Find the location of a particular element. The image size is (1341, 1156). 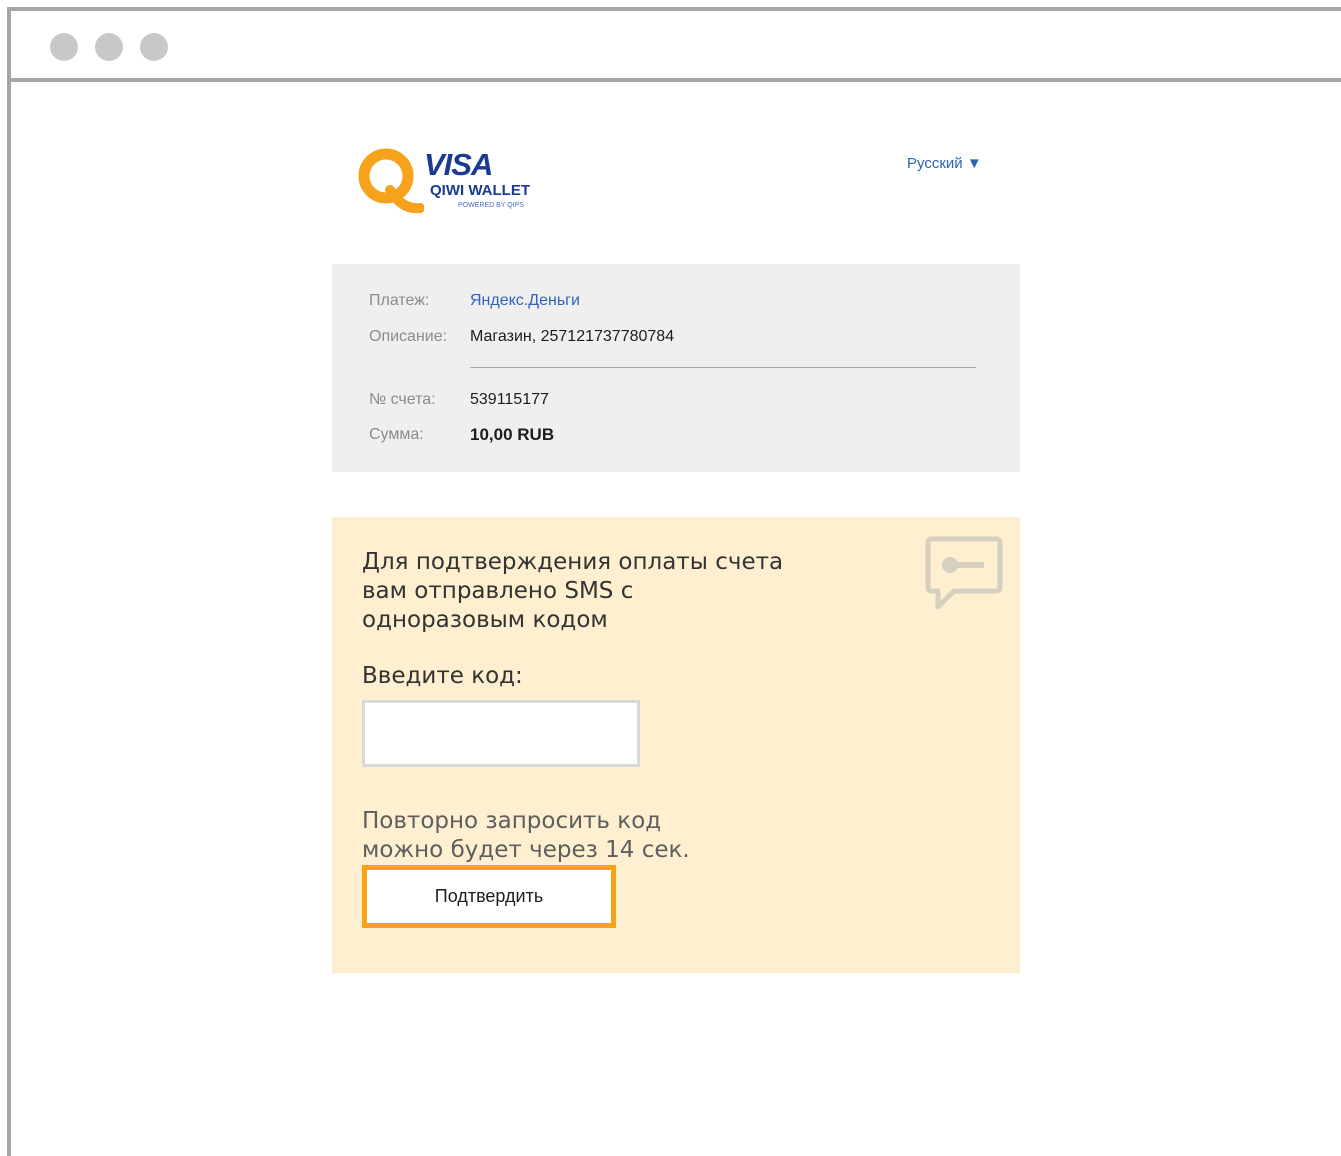

qiwi-logo-icon is located at coordinates (391, 181).